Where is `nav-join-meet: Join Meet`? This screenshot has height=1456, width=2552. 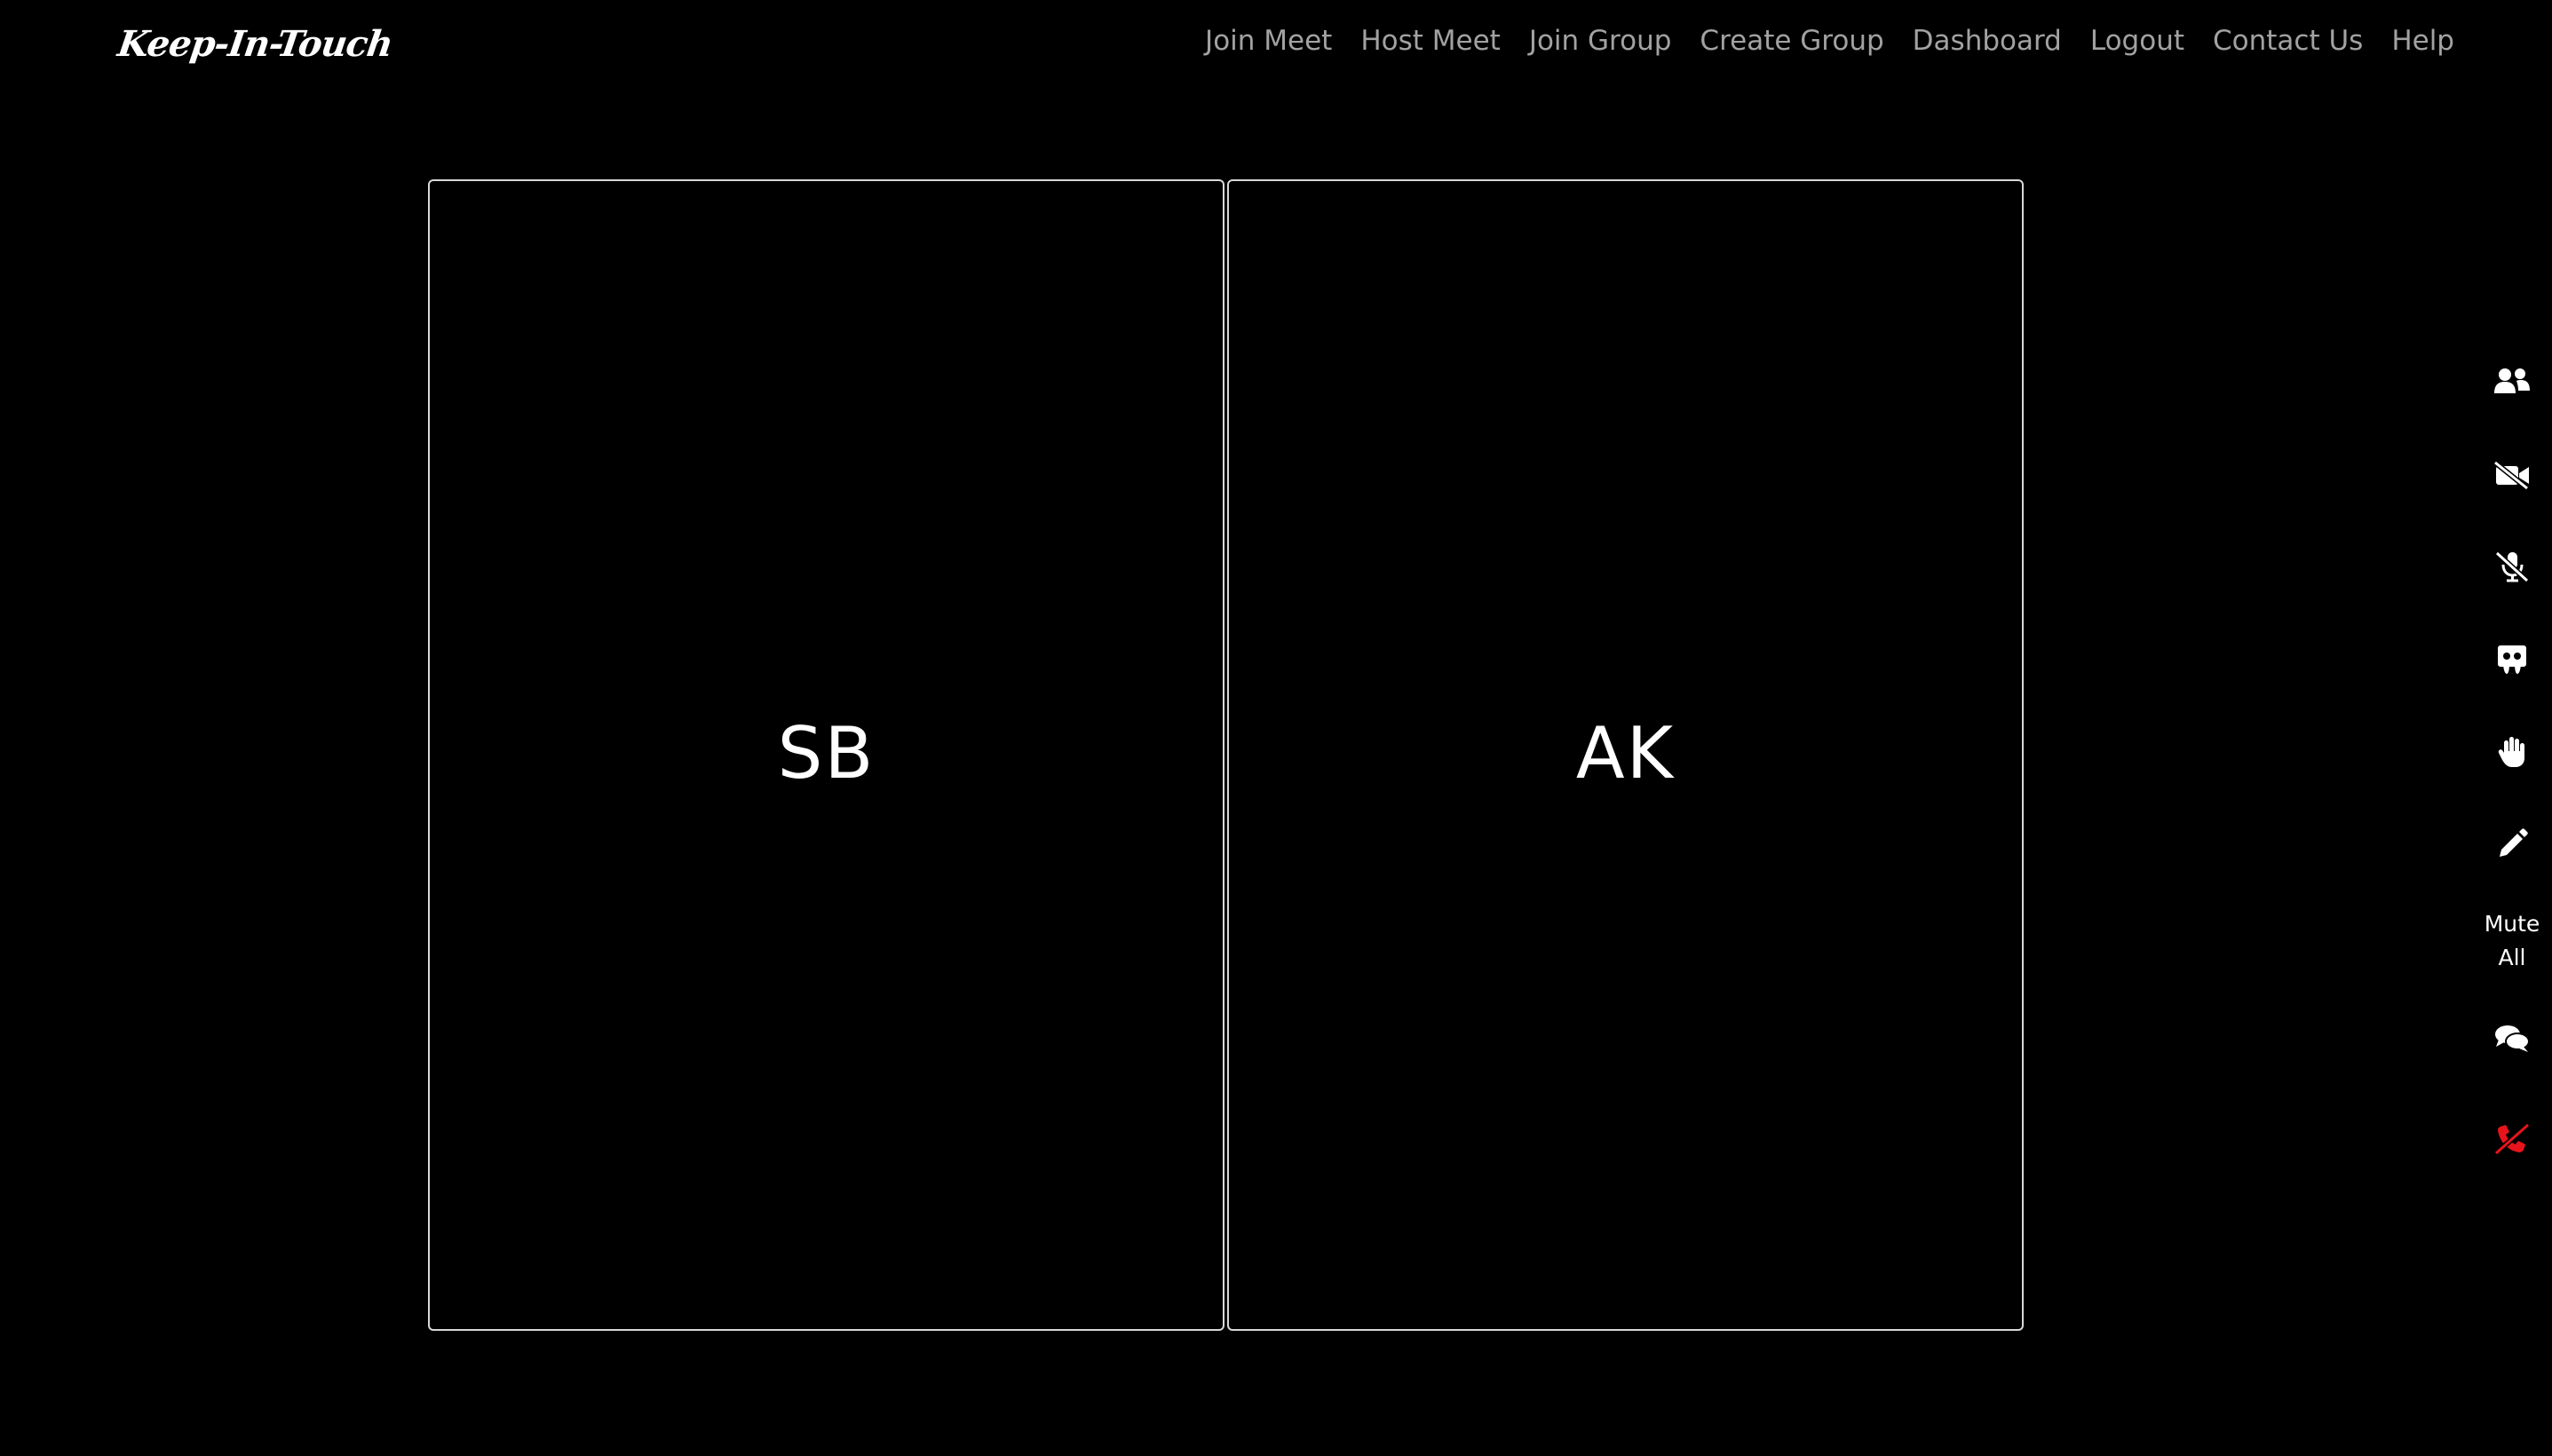
nav-join-meet: Join Meet is located at coordinates (1268, 41).